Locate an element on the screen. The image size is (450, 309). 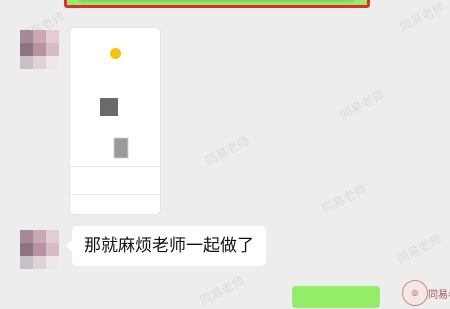
blurred-image-icon is located at coordinates (121, 148).